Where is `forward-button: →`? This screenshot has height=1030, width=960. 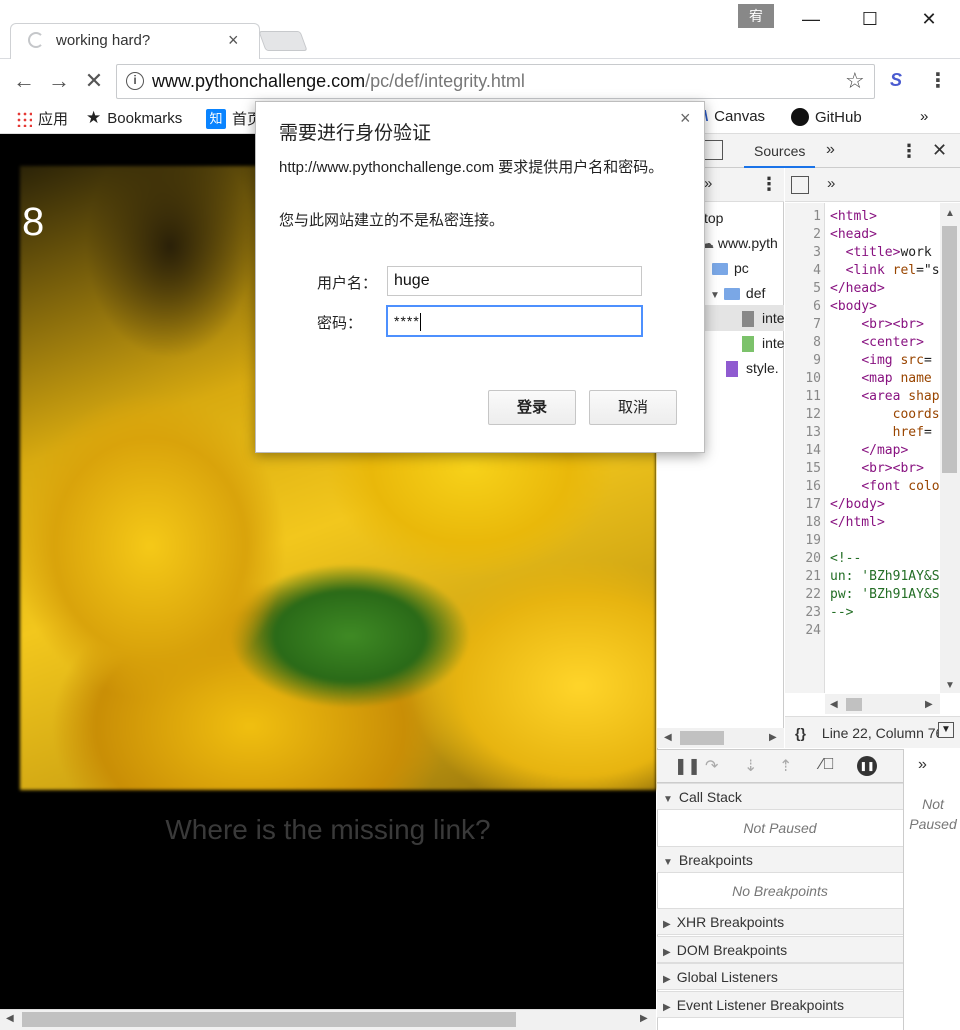 forward-button: → is located at coordinates (59, 81).